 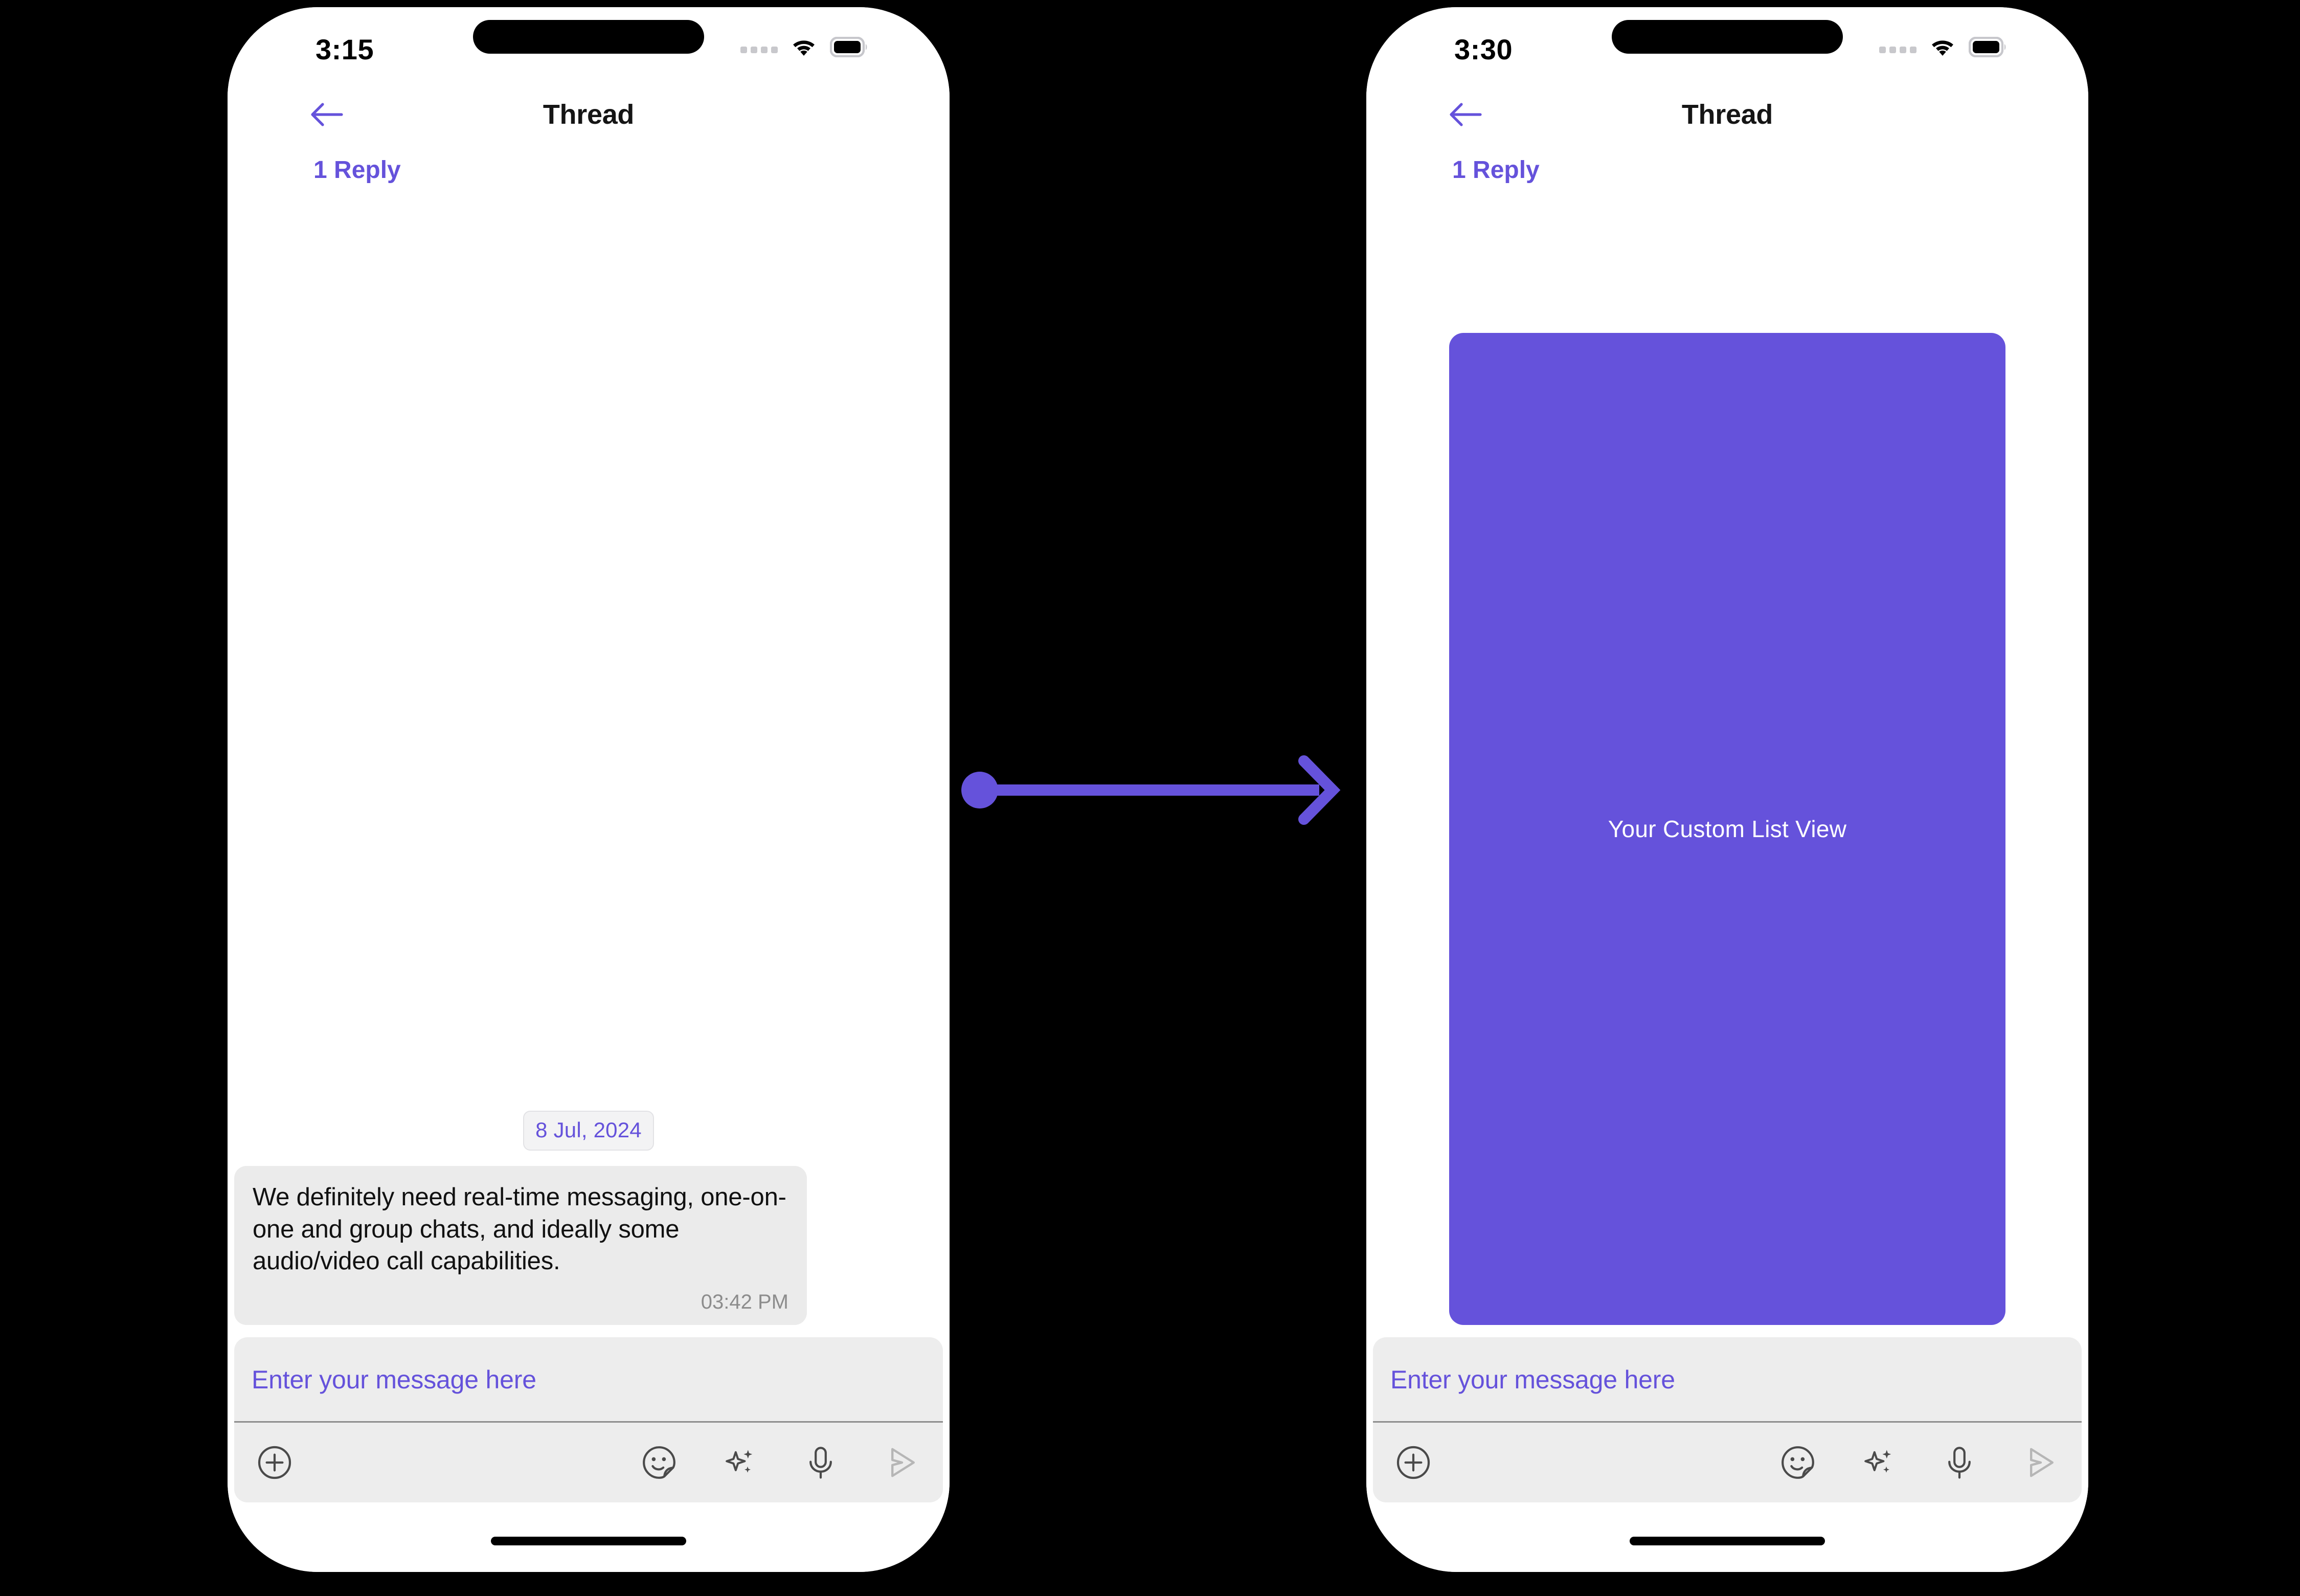 I want to click on date-separator-row: 8 Jul, 2024, so click(x=589, y=1138).